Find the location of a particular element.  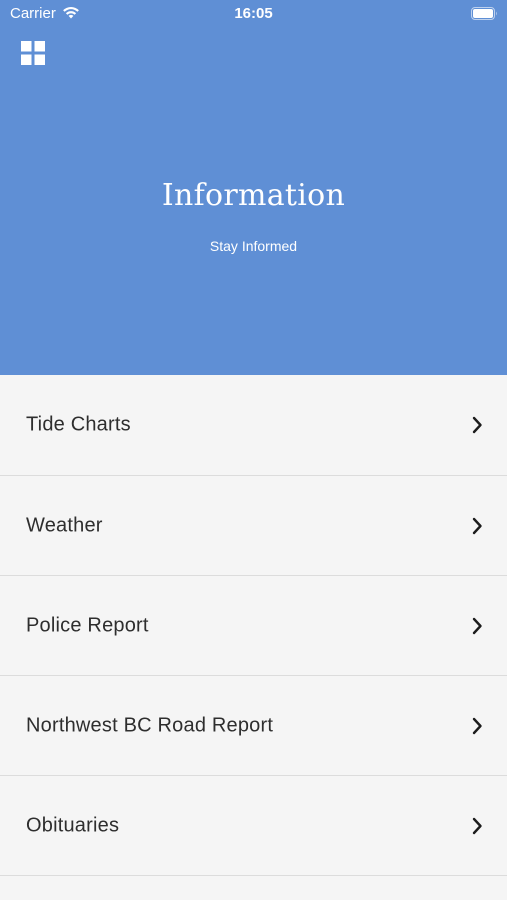

list-item-police-report: Police Report is located at coordinates (253, 626).